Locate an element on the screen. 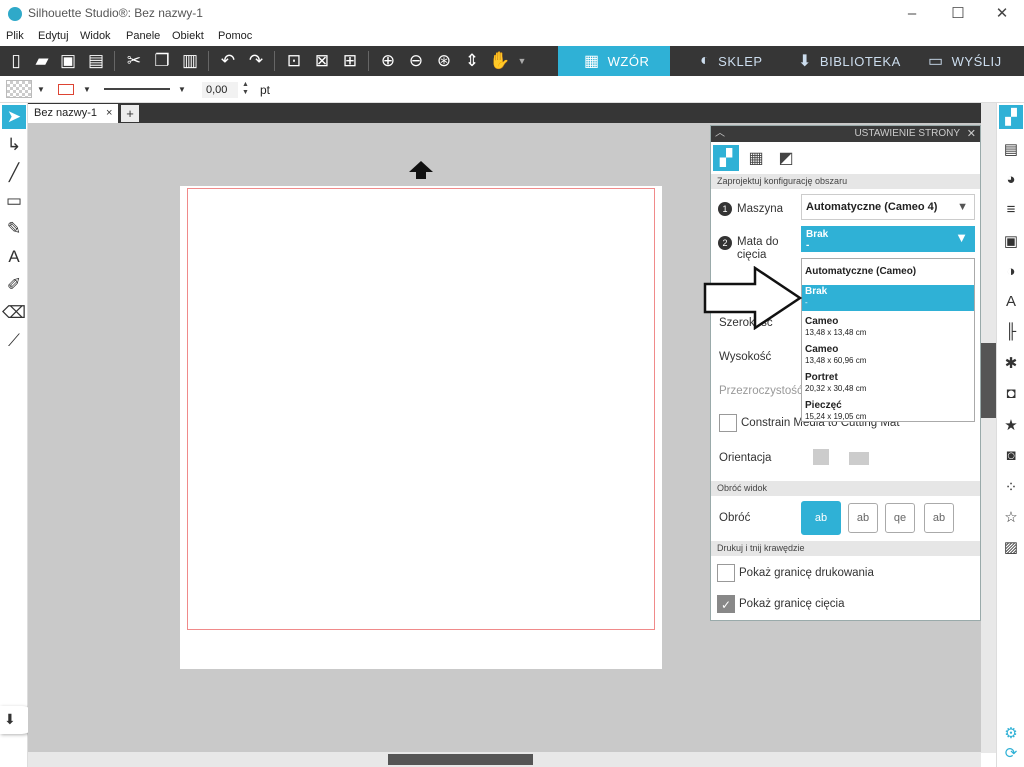 Image resolution: width=1024 pixels, height=767 pixels. undo-icon: ↶ is located at coordinates (228, 61).